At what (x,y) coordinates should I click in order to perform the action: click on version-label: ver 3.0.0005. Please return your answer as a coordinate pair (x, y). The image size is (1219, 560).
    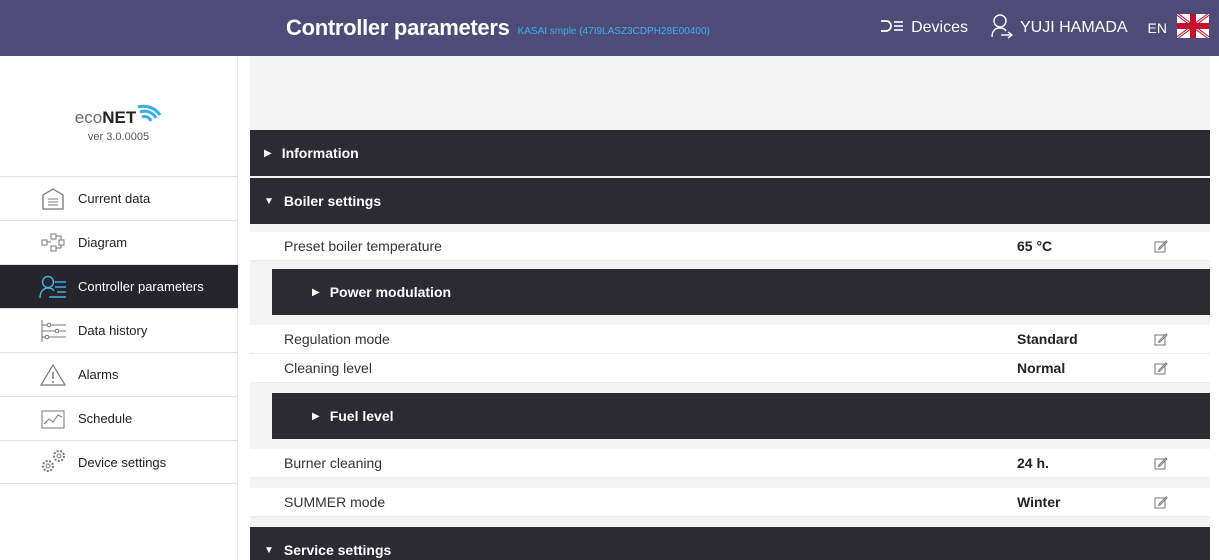
    Looking at the image, I should click on (118, 137).